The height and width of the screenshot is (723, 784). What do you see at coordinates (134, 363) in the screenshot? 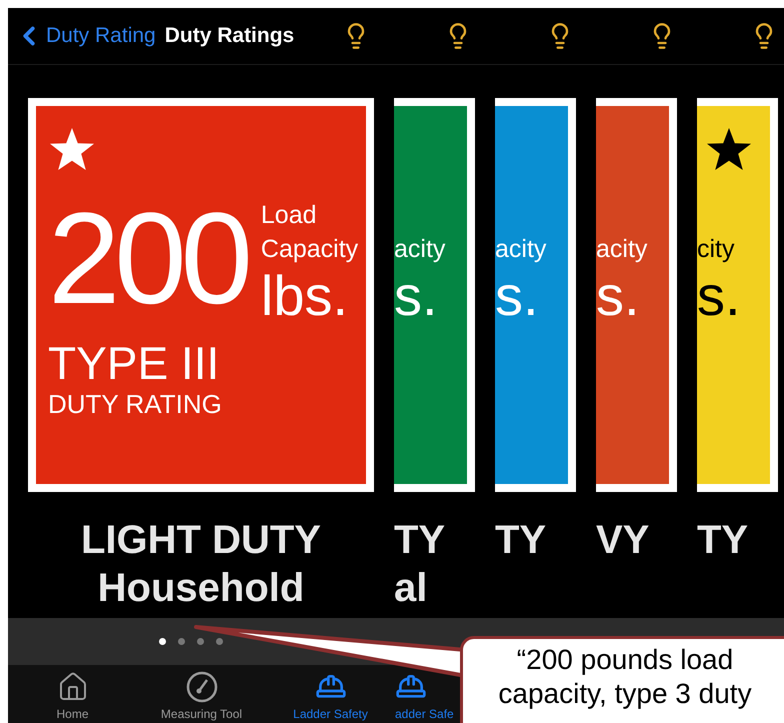
I see `type-label: TYPE III` at bounding box center [134, 363].